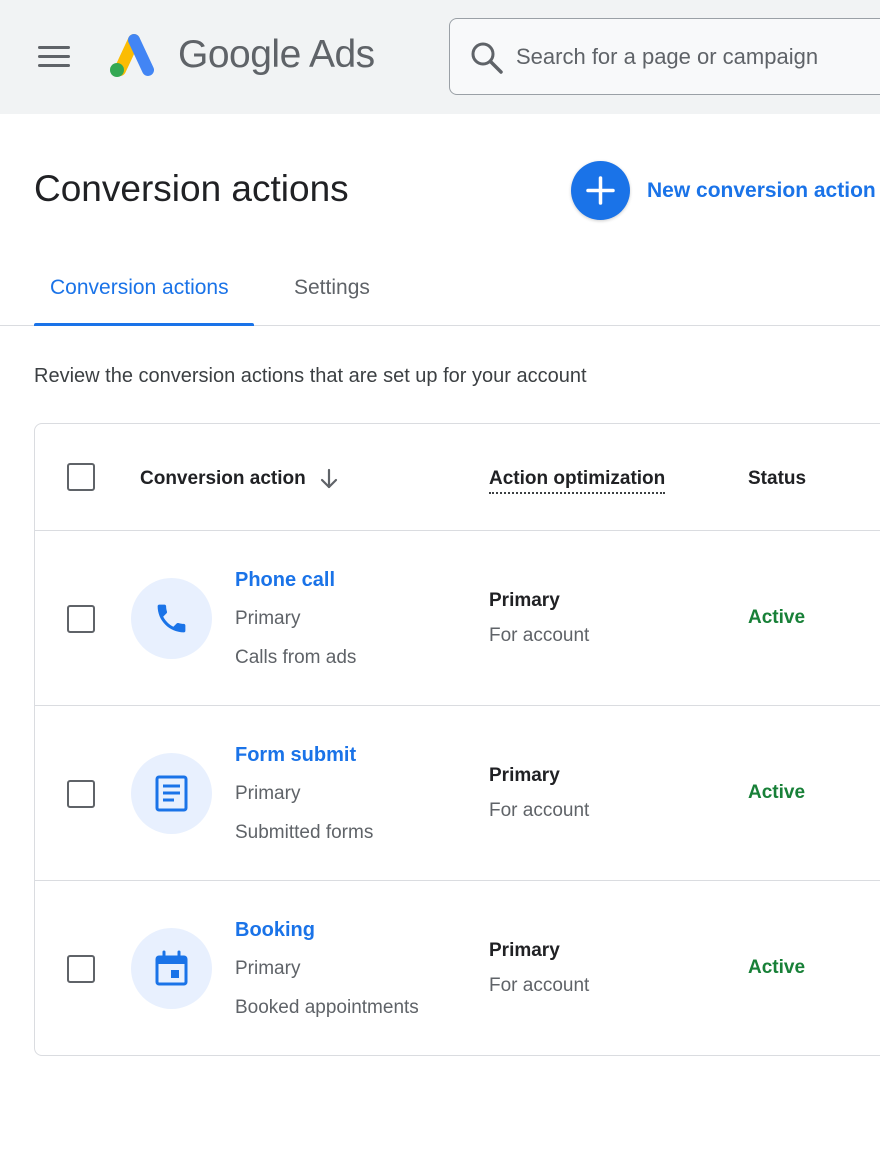  What do you see at coordinates (777, 479) in the screenshot?
I see `header-status: Status` at bounding box center [777, 479].